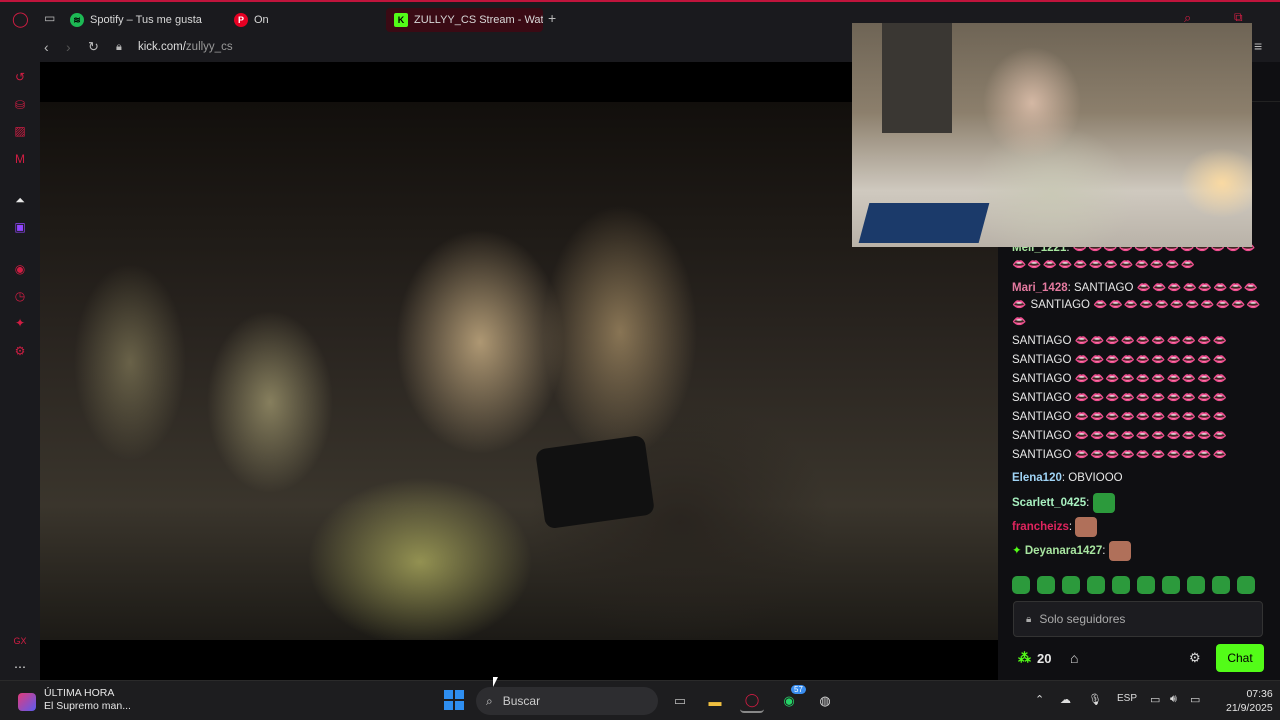 This screenshot has height=720, width=1280. Describe the element at coordinates (46, 47) in the screenshot. I see `back-icon: ‹` at that location.